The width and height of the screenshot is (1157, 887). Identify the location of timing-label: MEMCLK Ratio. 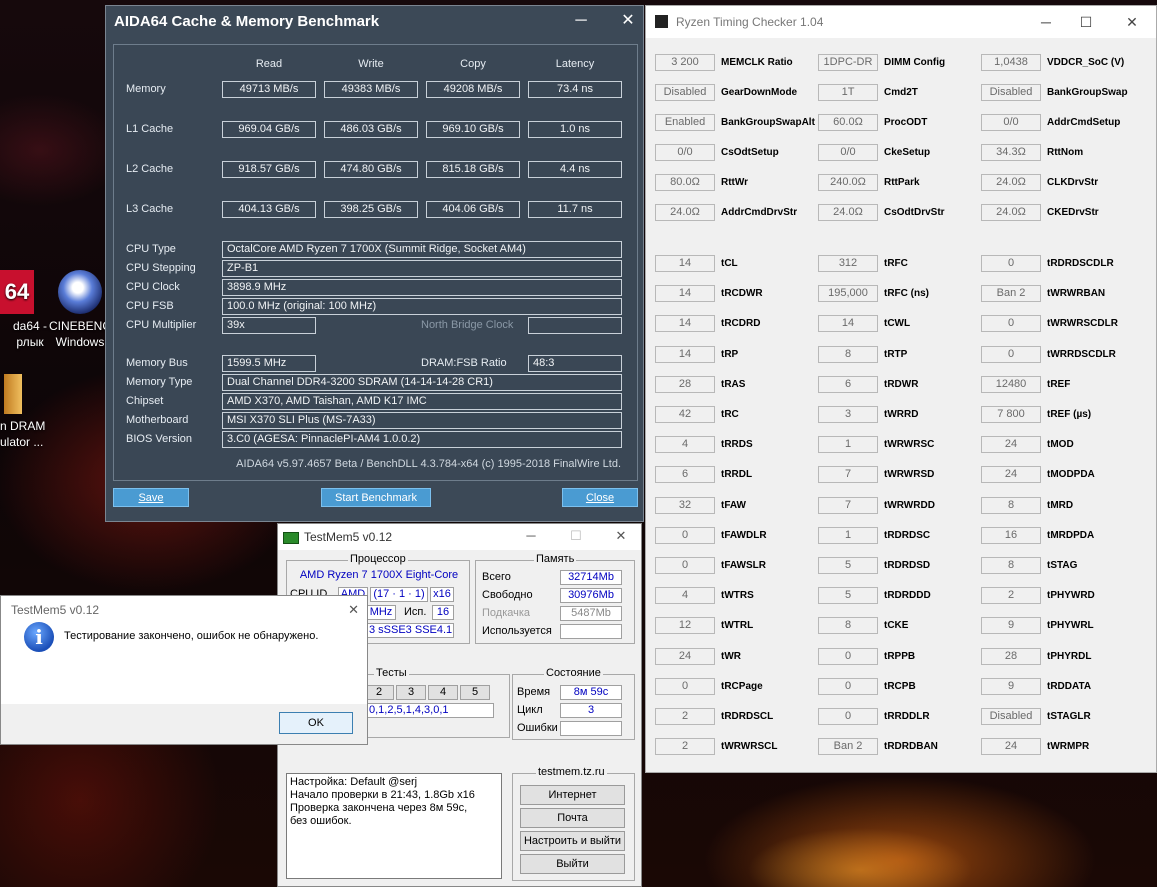
(757, 62).